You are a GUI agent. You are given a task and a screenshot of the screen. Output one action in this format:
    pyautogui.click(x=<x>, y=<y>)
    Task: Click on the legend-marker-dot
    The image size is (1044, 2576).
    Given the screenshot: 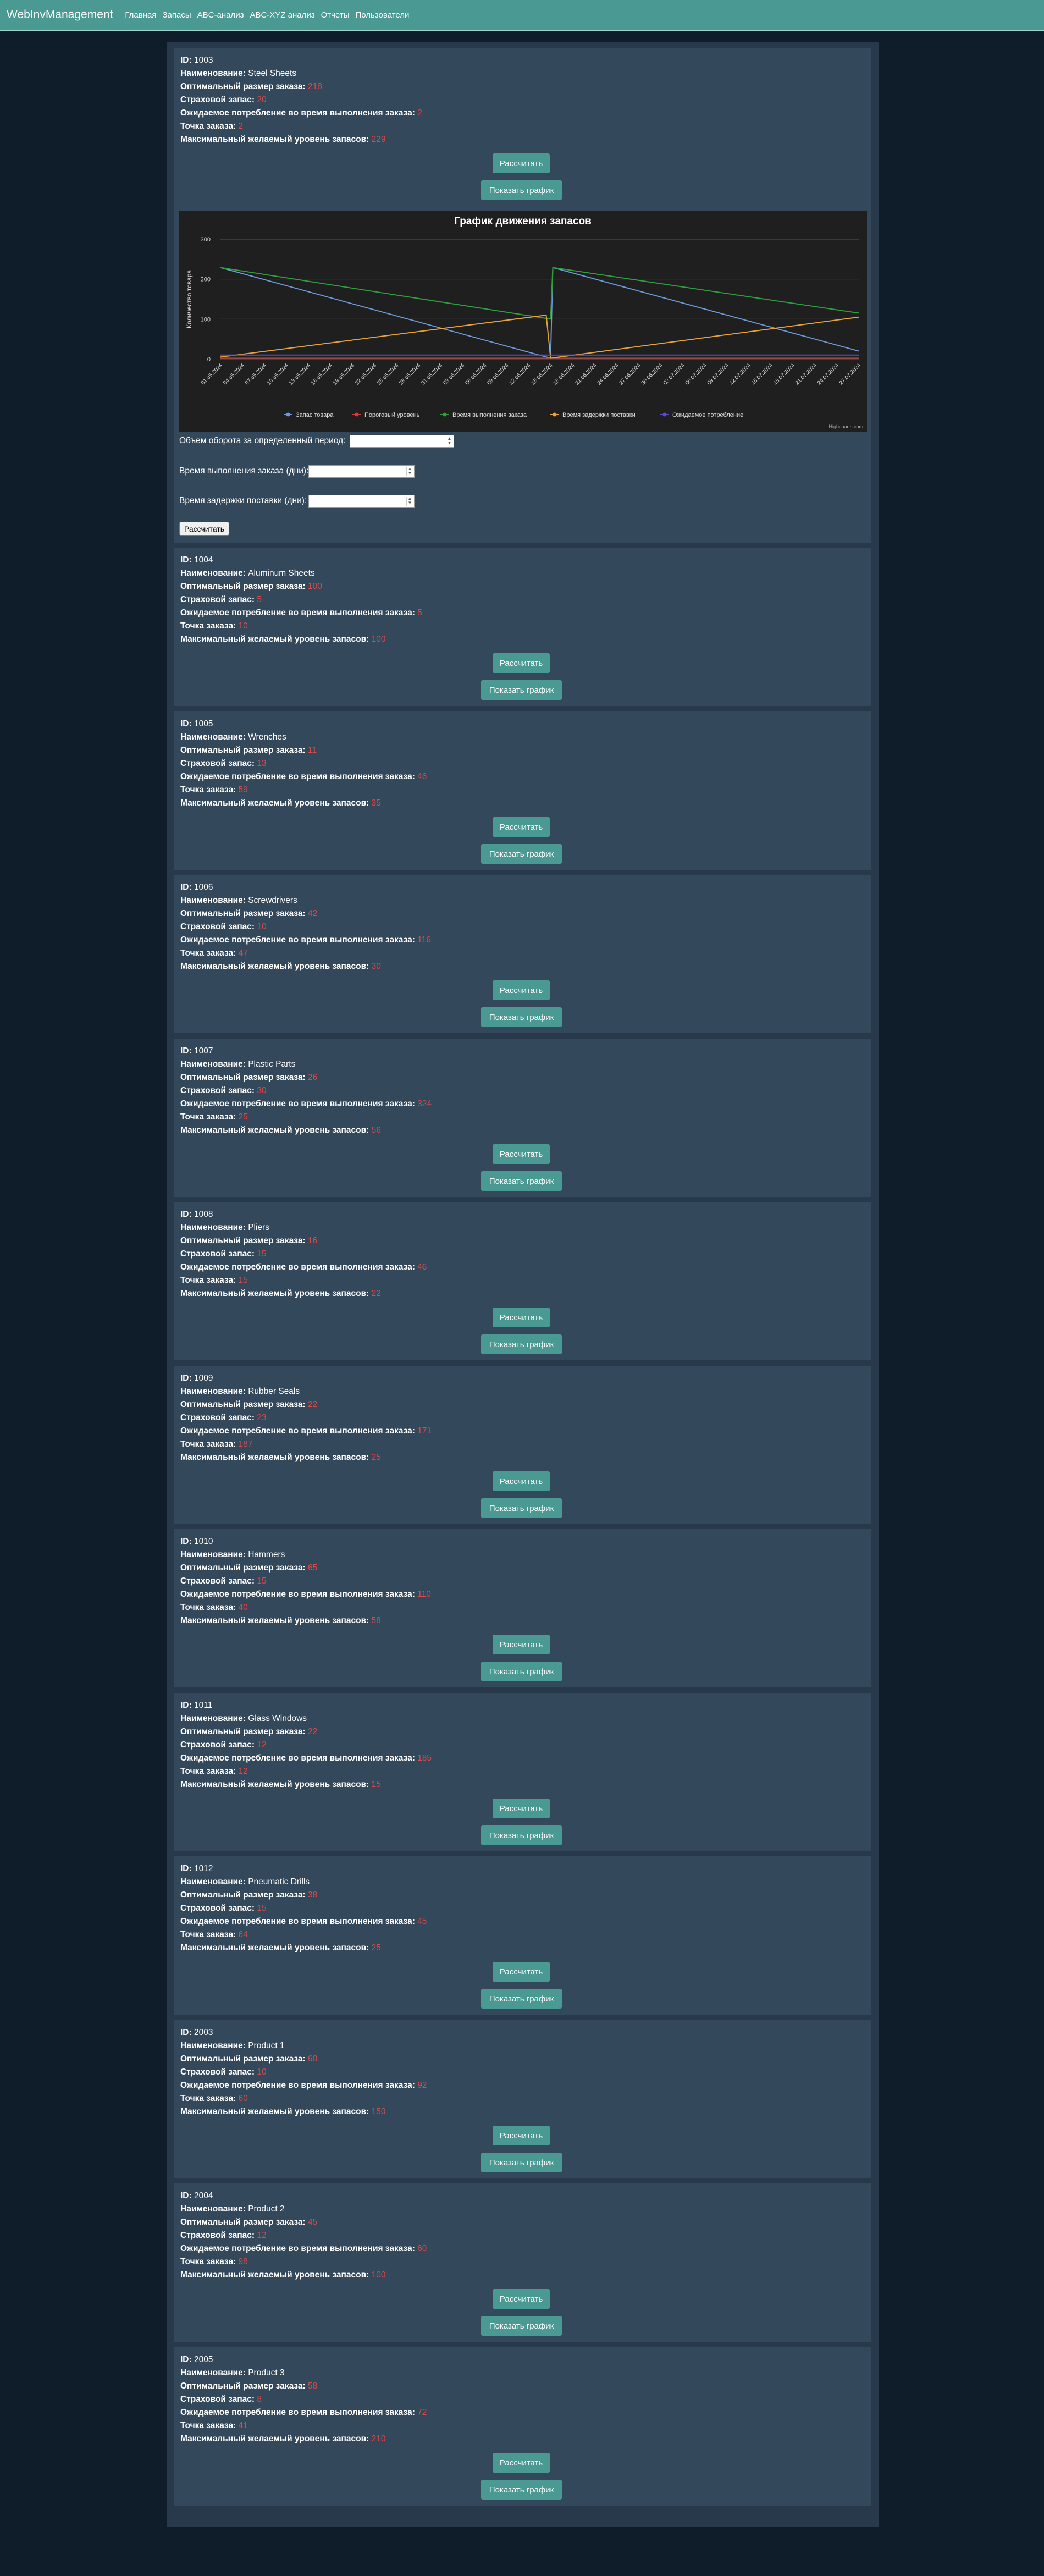 What is the action you would take?
    pyautogui.click(x=288, y=414)
    